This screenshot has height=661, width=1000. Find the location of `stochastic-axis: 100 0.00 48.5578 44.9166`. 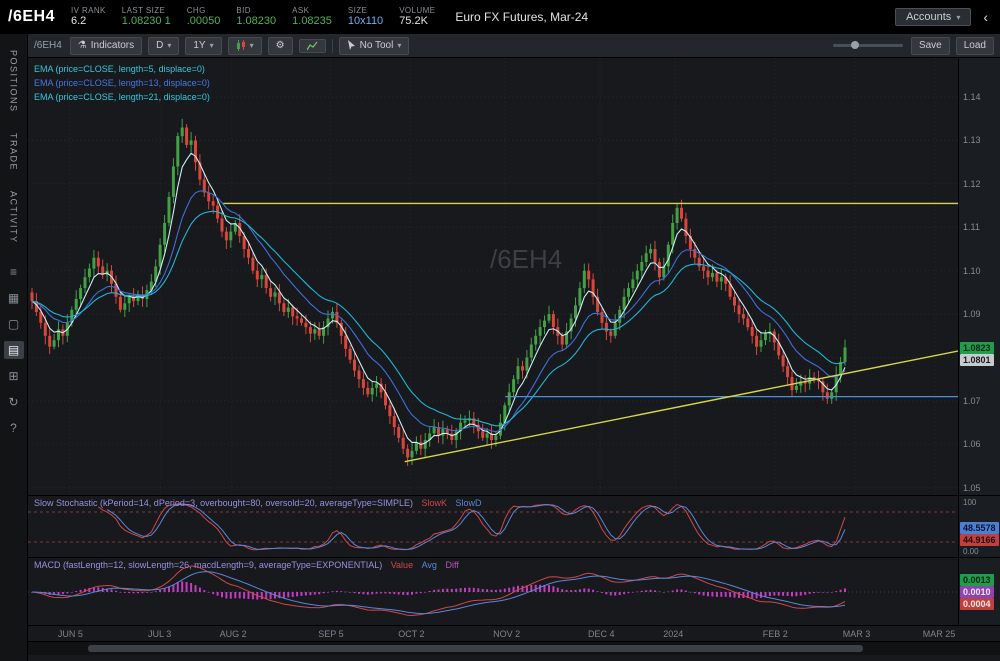

stochastic-axis: 100 0.00 48.5578 44.9166 is located at coordinates (979, 526).